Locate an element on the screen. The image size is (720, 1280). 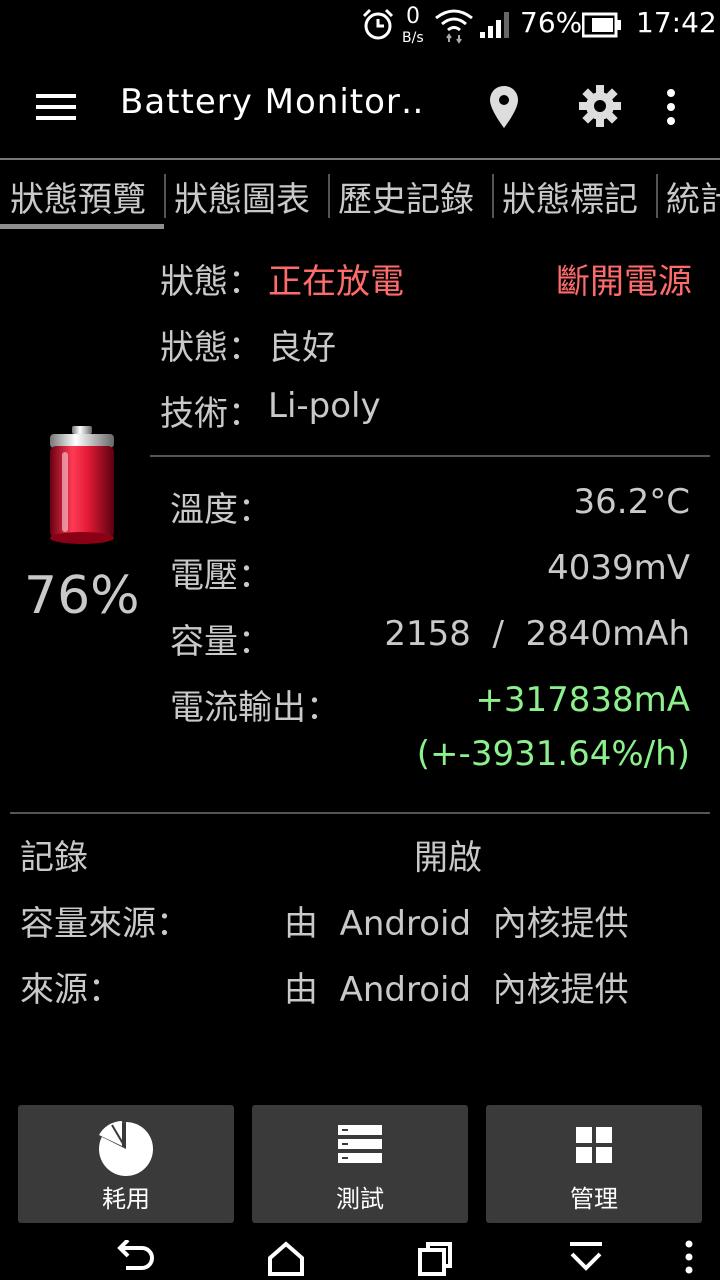
technology-label: 技術： is located at coordinates (211, 414).